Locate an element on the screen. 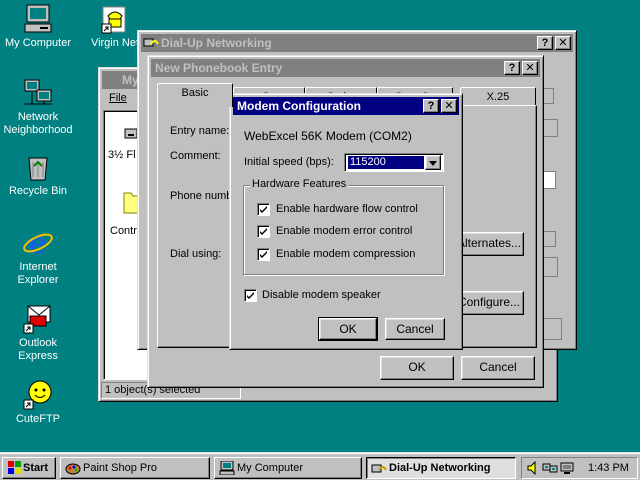 The height and width of the screenshot is (480, 640). paint-shop-pro-icon is located at coordinates (73, 469).